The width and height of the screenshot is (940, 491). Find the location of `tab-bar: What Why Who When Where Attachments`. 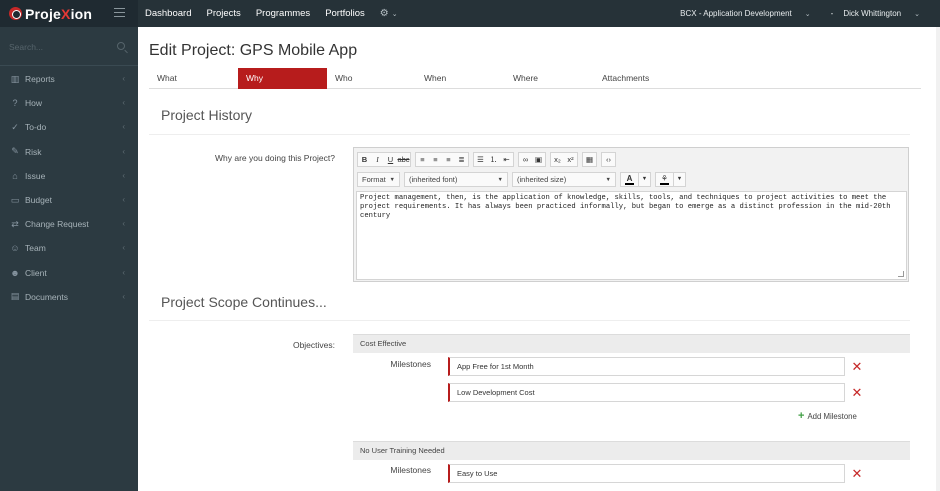

tab-bar: What Why Who When Where Attachments is located at coordinates (535, 78).